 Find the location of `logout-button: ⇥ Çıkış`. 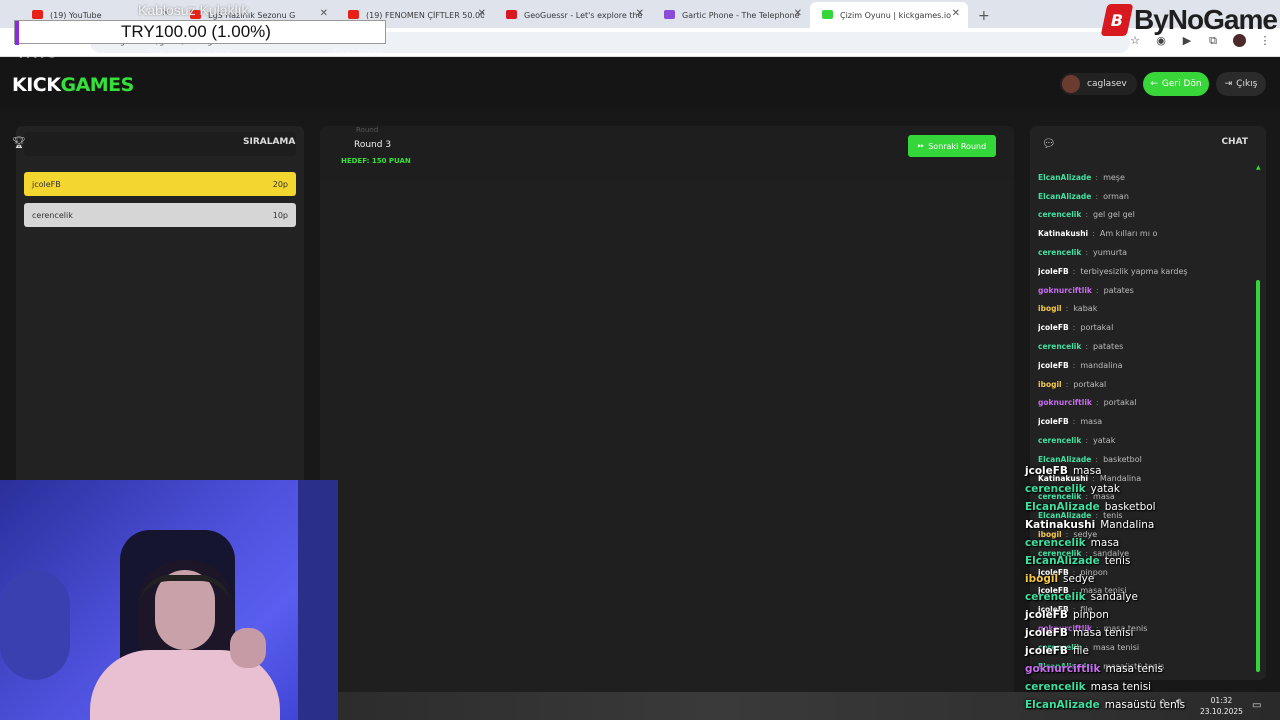

logout-button: ⇥ Çıkış is located at coordinates (1241, 84).